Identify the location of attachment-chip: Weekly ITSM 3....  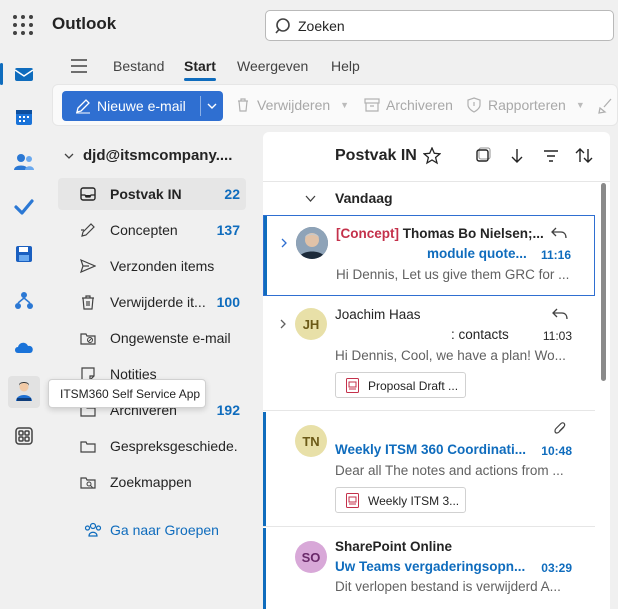
(400, 500).